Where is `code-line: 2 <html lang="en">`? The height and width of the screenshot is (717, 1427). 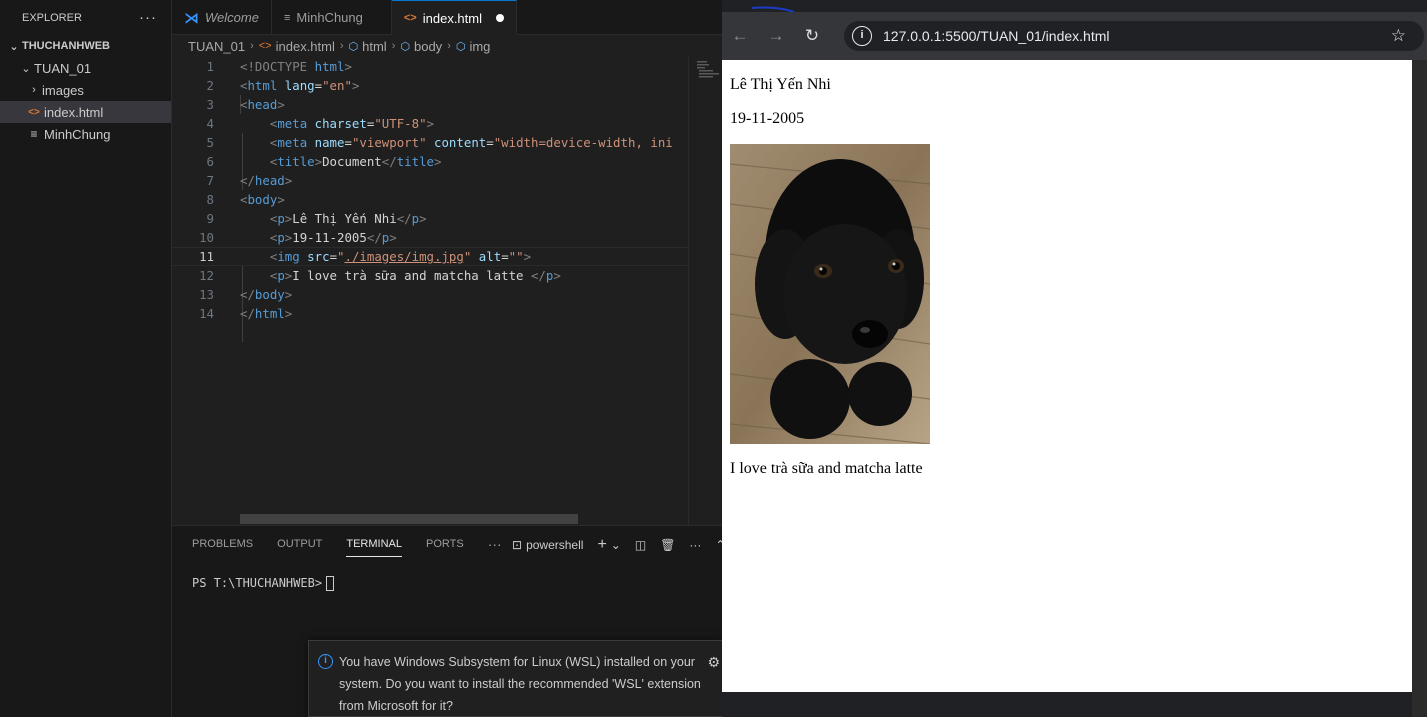
code-line: 2 <html lang="en"> is located at coordinates (430, 85).